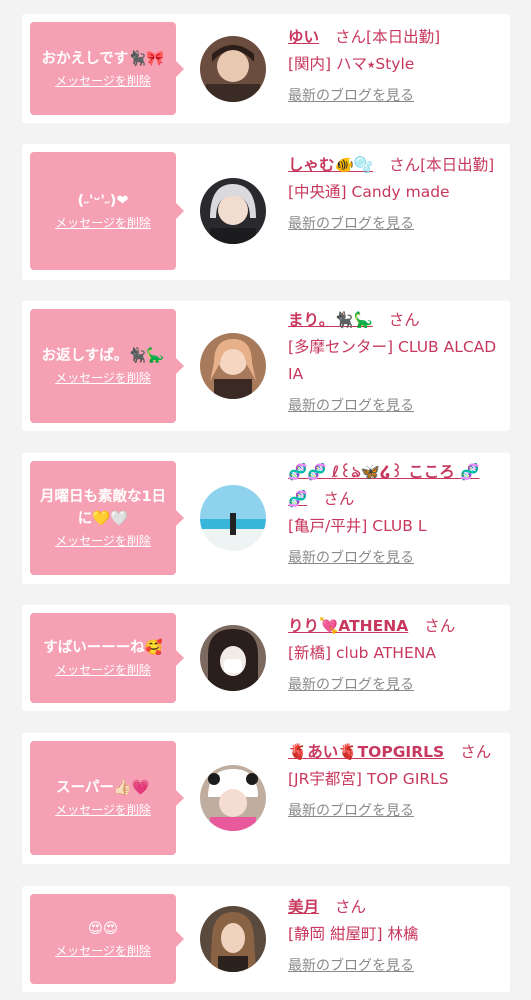  I want to click on profile-info: しゃむ🐠🫧 さん[本日出勤] [中央通] Candy made 最新のブログを見る, so click(393, 193).